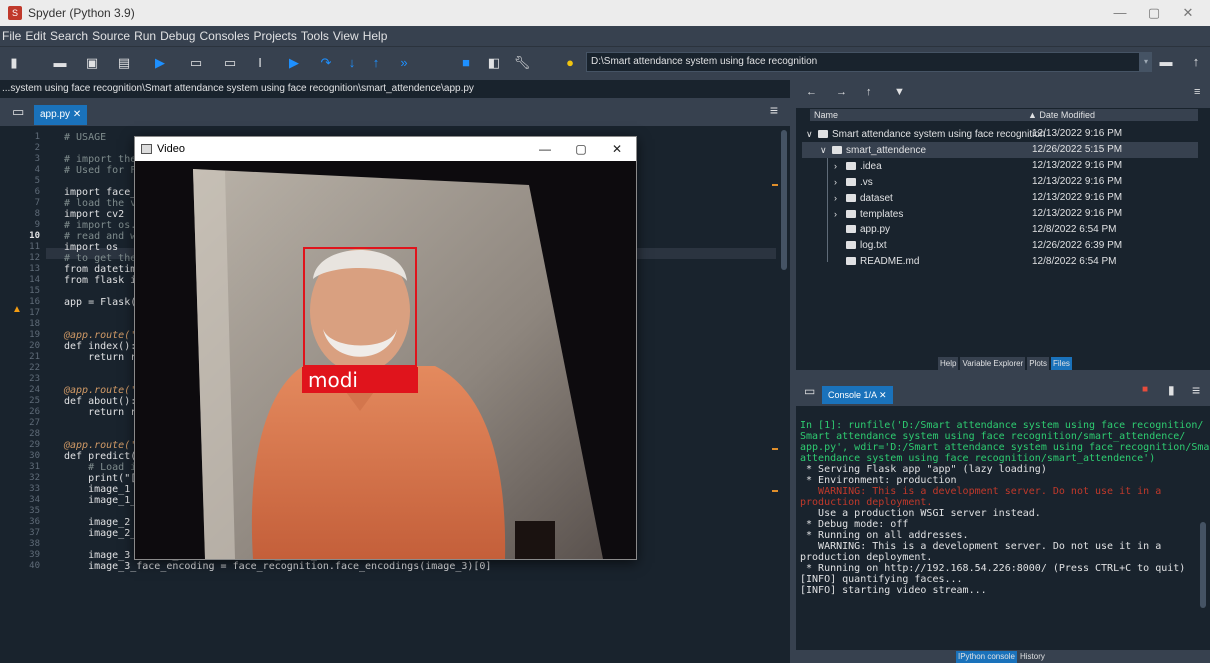 This screenshot has width=1210, height=663. I want to click on browse-directory-icon: ▬, so click(1166, 62).